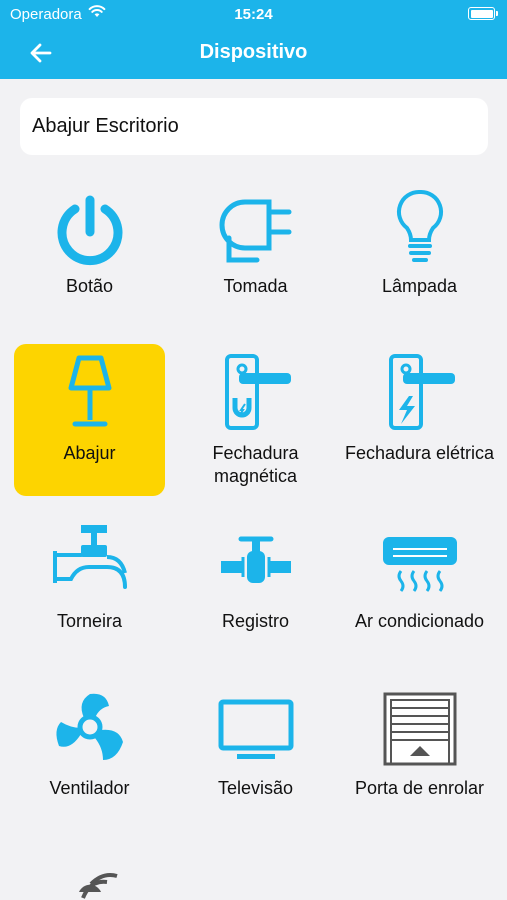 Image resolution: width=507 pixels, height=900 pixels. Describe the element at coordinates (254, 126) in the screenshot. I see `device-name-input: Abajur Escritorio` at that location.